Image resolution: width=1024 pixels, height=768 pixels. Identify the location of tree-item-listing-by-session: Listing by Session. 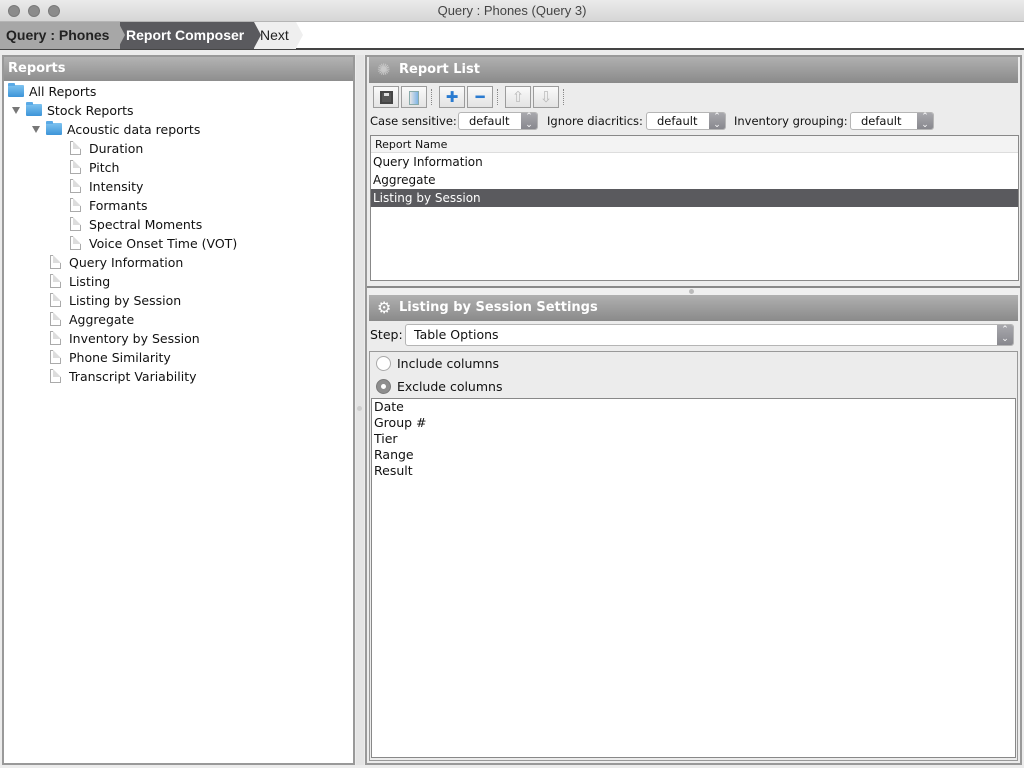
(115, 300).